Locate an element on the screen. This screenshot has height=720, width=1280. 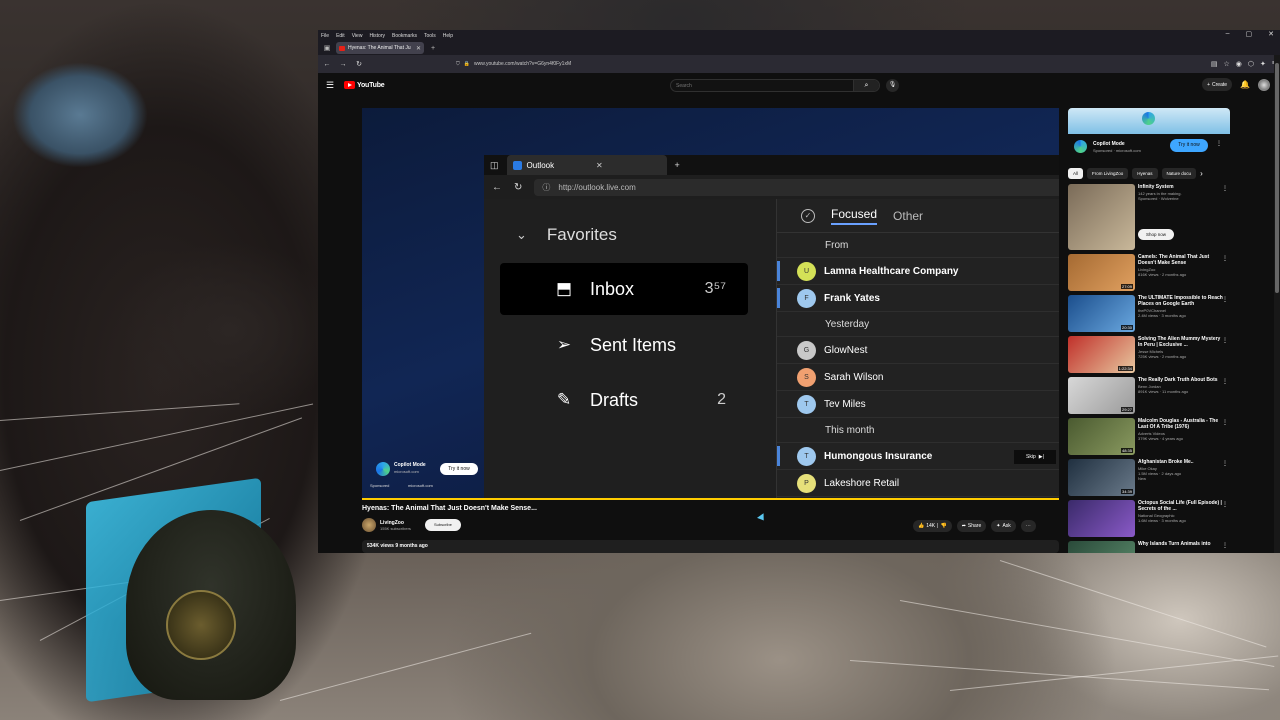
video-title: Why Islands Turn Animals into is located at coordinates (1181, 544).